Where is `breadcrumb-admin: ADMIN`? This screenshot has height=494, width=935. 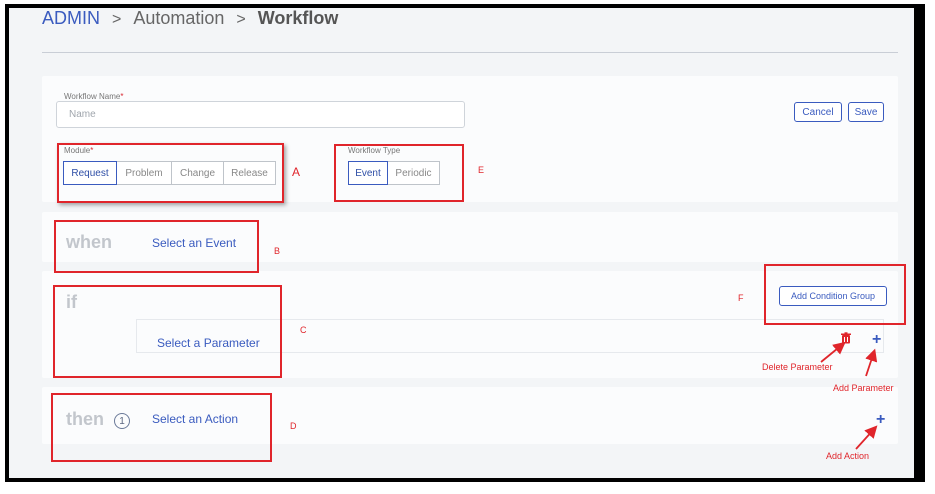
breadcrumb-admin: ADMIN is located at coordinates (71, 18).